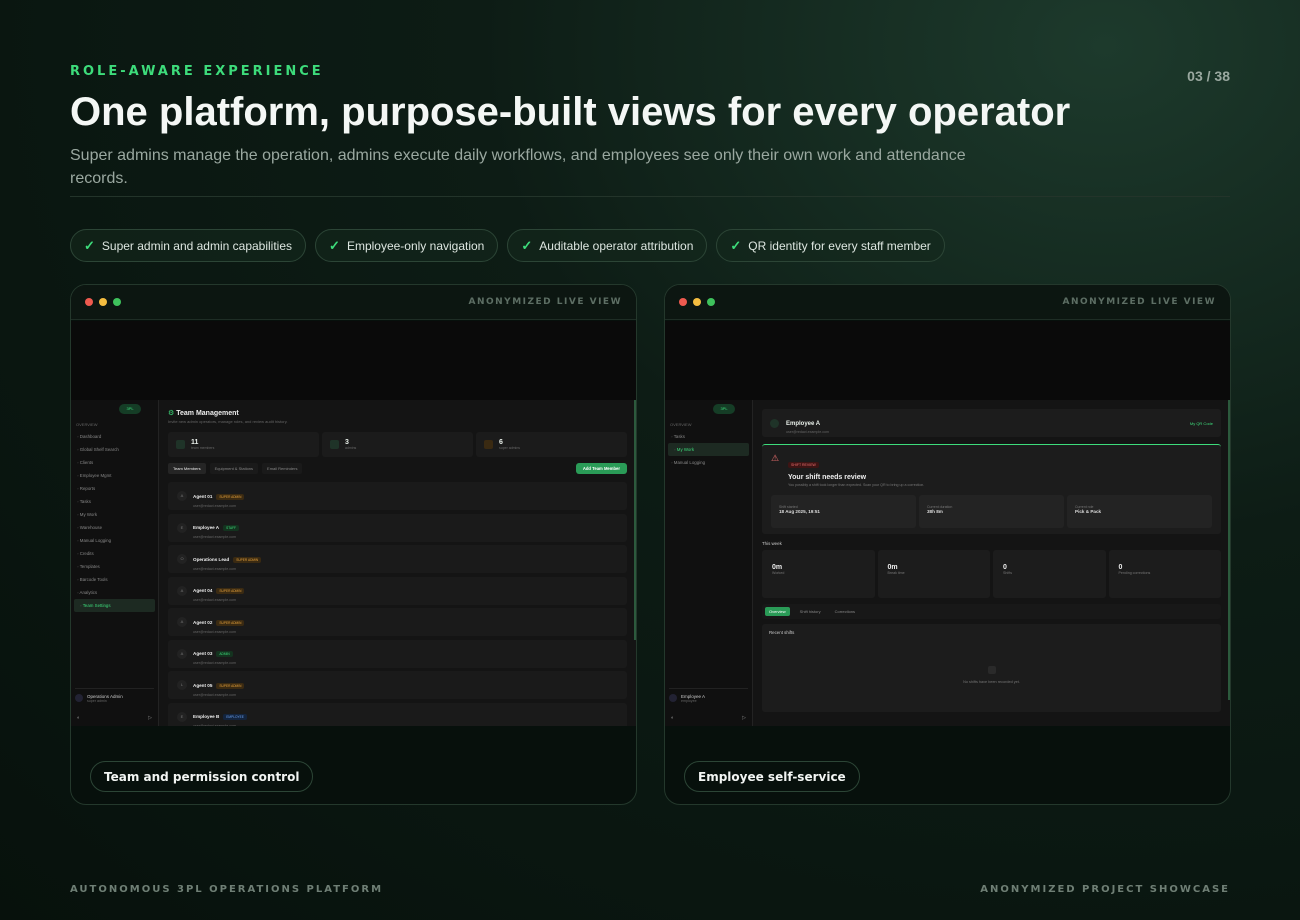  I want to click on card-caption: Employee self-service, so click(772, 776).